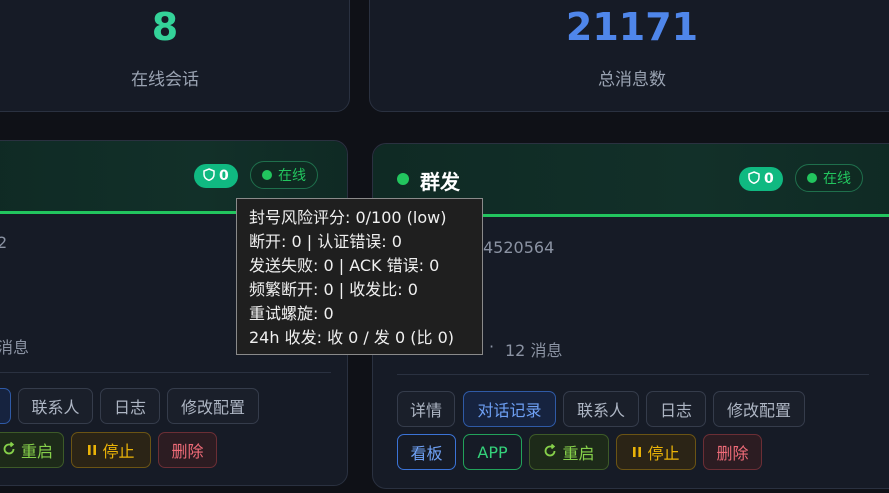 The height and width of the screenshot is (493, 889). Describe the element at coordinates (165, 80) in the screenshot. I see `stat-label: 在线会话` at that location.